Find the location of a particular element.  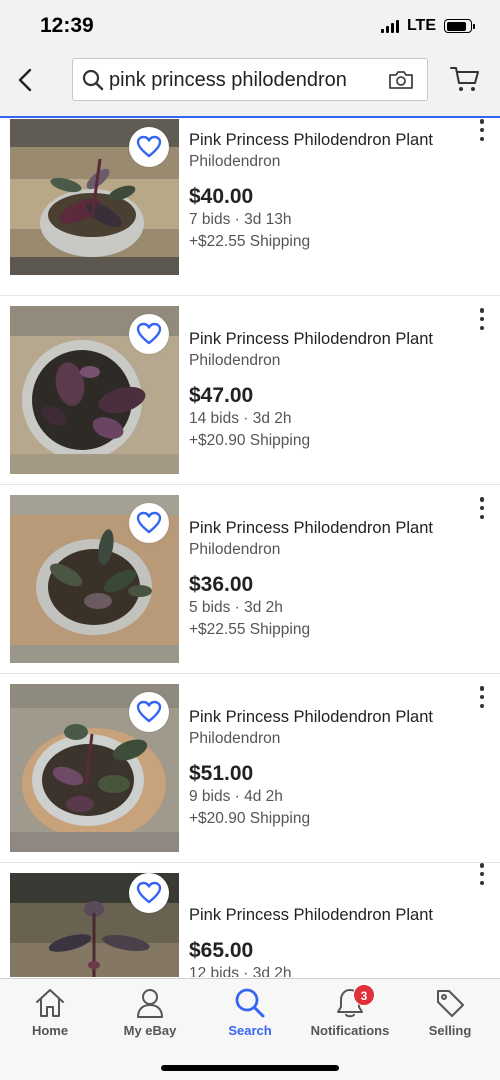

listing-price: $47.00 is located at coordinates (221, 395).